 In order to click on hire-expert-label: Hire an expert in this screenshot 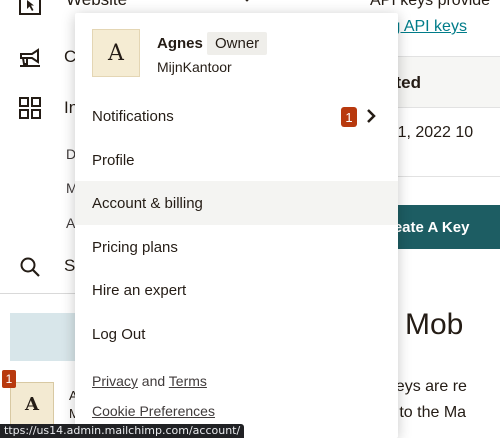, I will do `click(139, 290)`.